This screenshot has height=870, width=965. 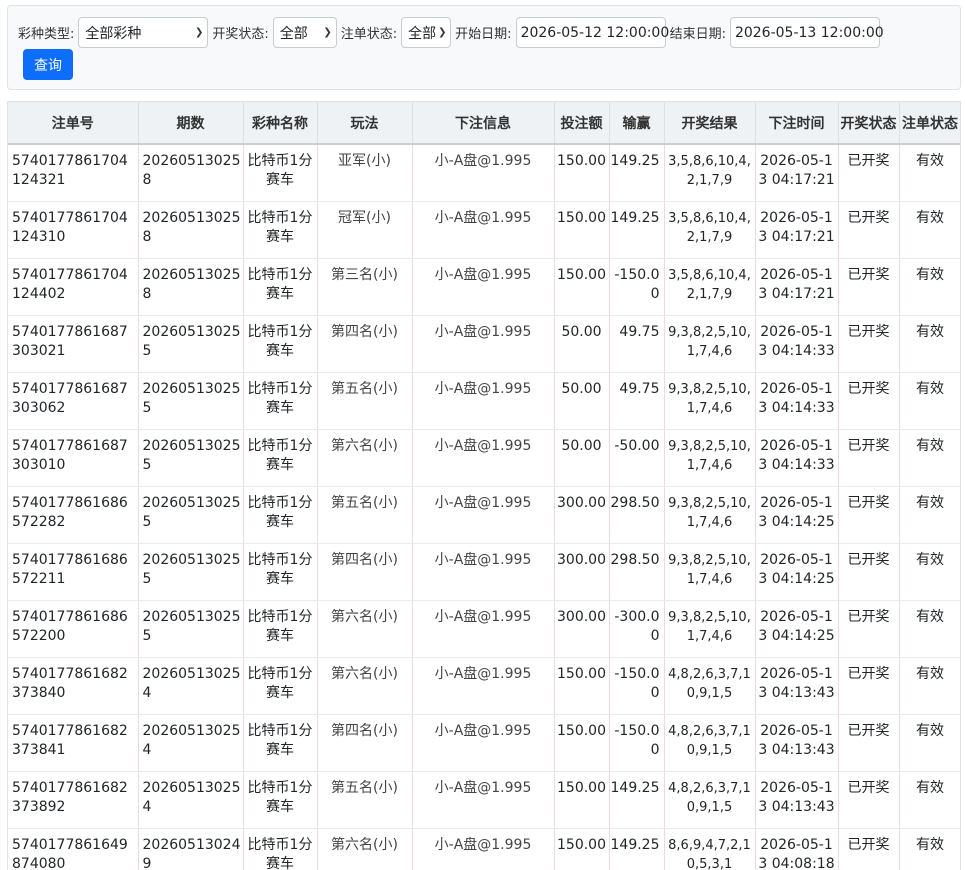 What do you see at coordinates (365, 123) in the screenshot?
I see `column-header-play-type: 玩法` at bounding box center [365, 123].